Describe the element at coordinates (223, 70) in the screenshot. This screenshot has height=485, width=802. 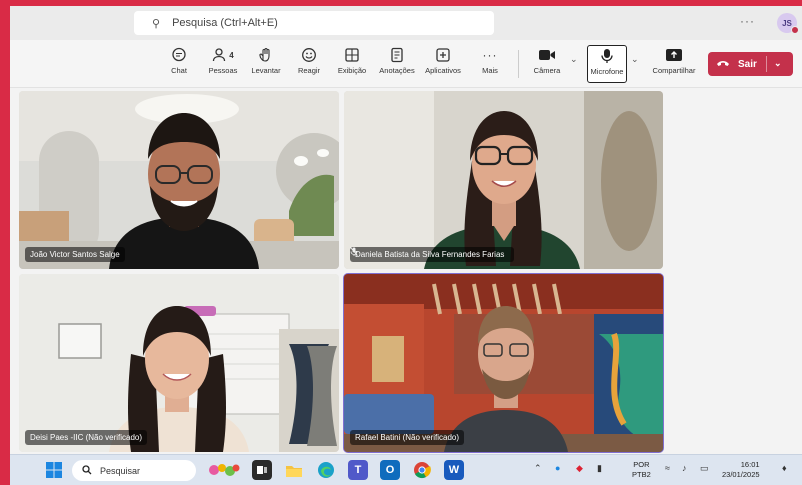
I see `people-label: Pessoas` at that location.